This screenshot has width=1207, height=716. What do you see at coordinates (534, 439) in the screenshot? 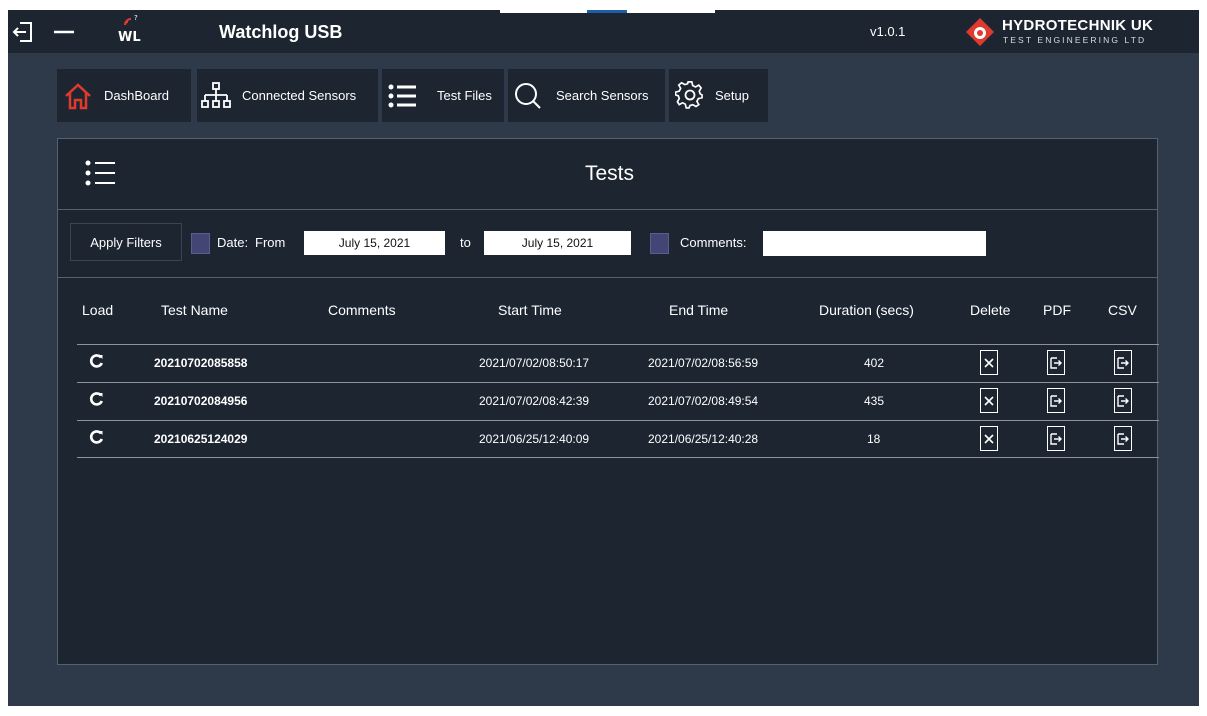
I see `start-time-cell: 2021/06/25/12:40:09` at bounding box center [534, 439].